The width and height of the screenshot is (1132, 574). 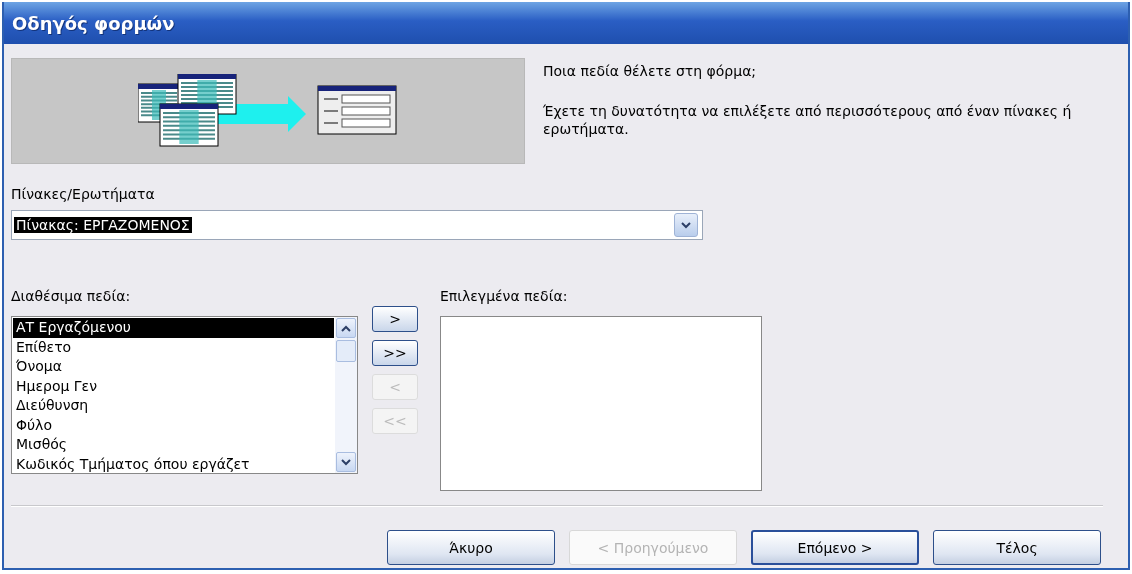 I want to click on field-item: ΑΤ Εργαζόμενου, so click(x=173, y=328).